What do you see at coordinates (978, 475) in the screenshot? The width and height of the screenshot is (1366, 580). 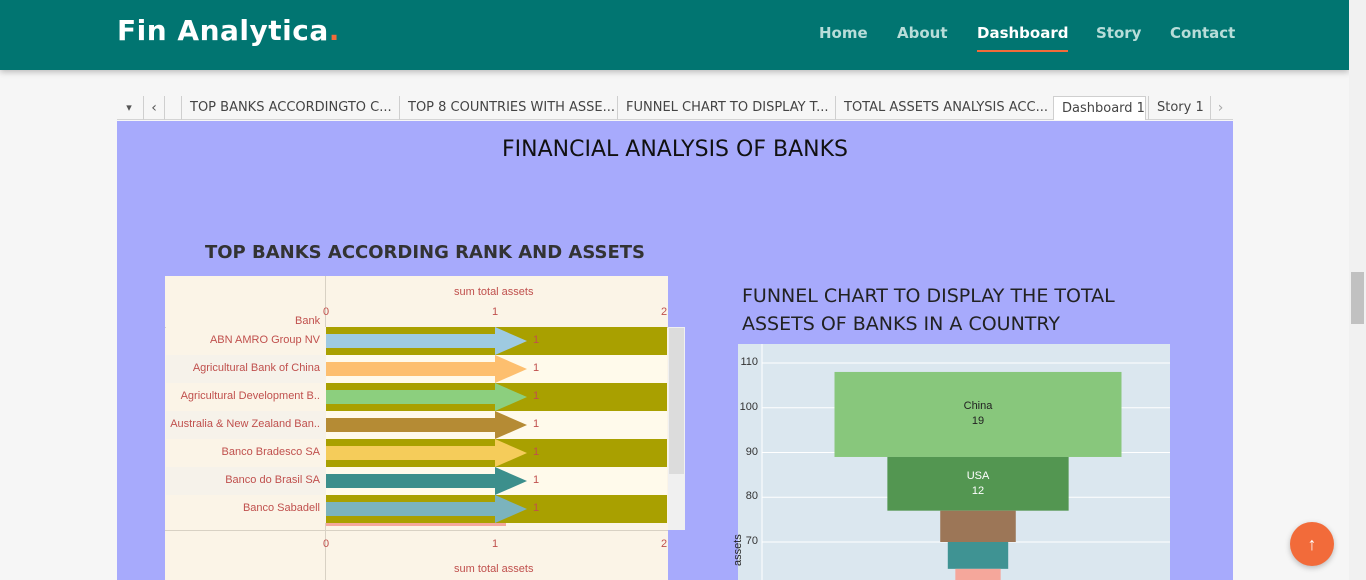 I see `funnel-category-label: USA` at bounding box center [978, 475].